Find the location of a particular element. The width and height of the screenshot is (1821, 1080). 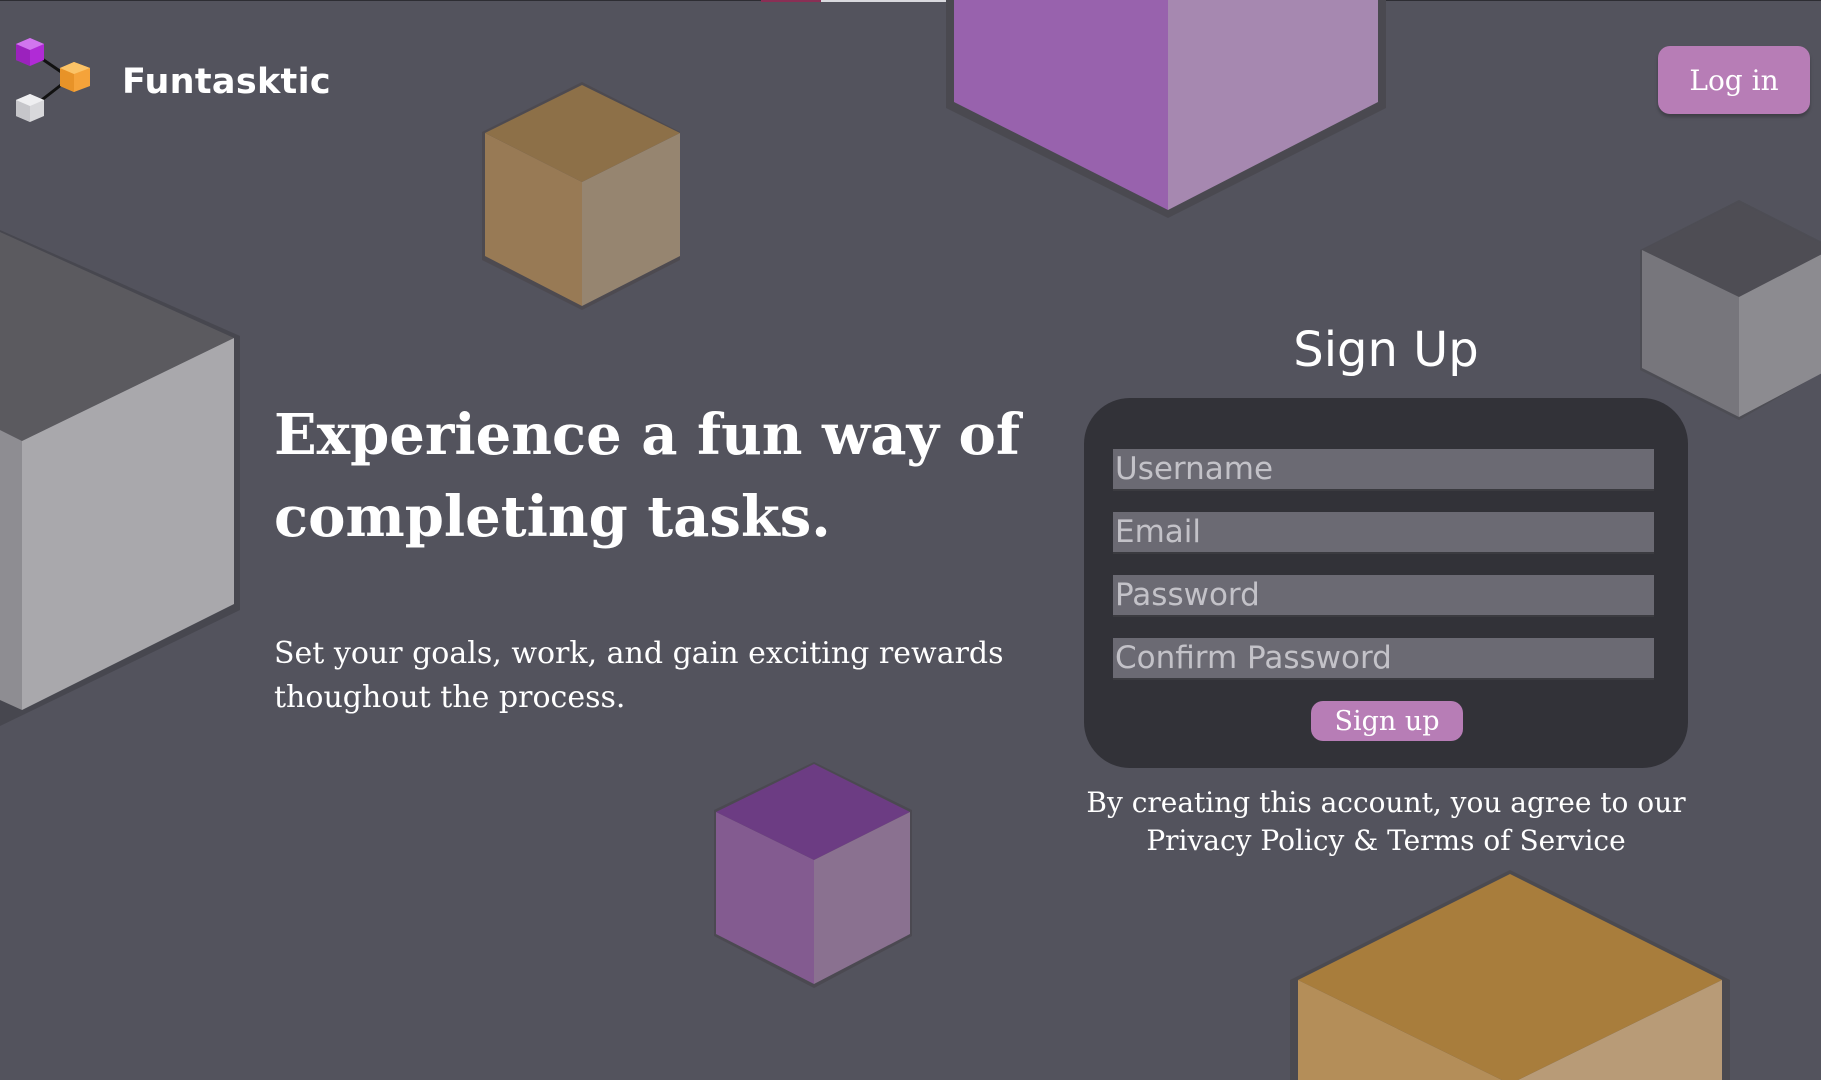

confirm-password-field is located at coordinates (1383, 659).